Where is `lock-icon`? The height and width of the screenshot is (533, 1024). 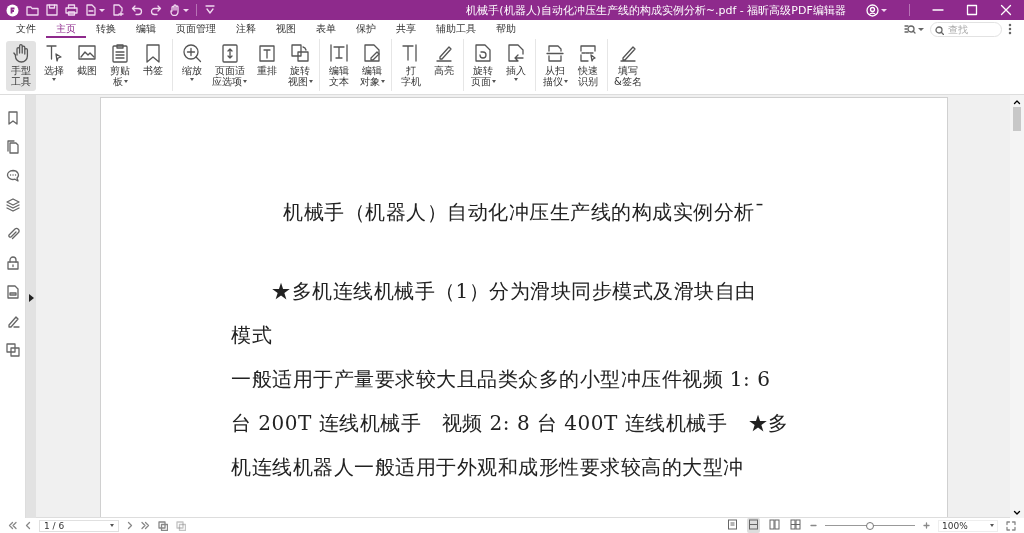 lock-icon is located at coordinates (12, 263).